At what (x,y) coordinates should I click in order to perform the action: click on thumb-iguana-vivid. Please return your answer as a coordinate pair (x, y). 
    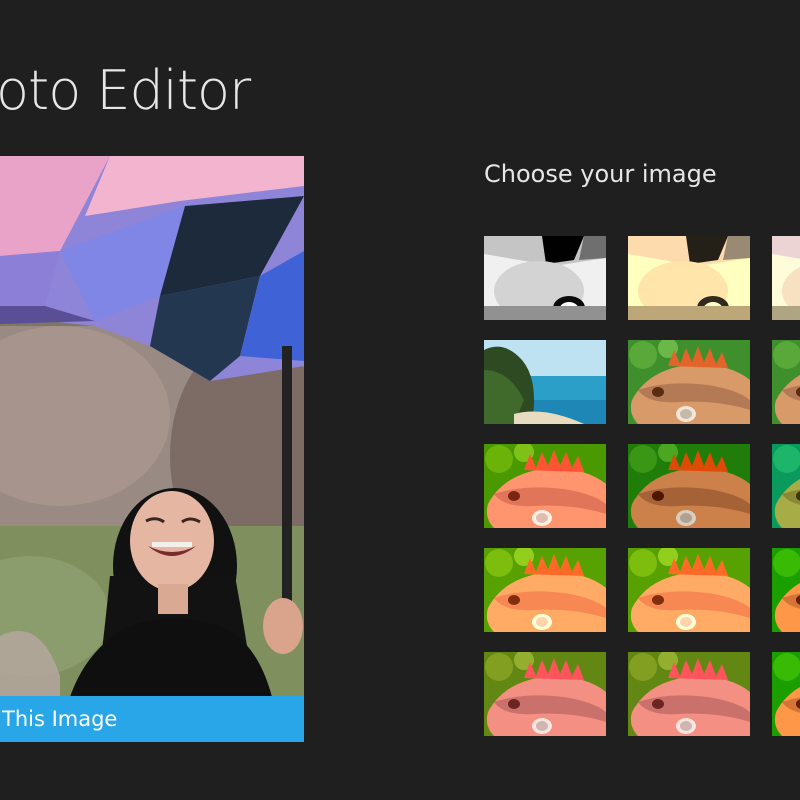
    Looking at the image, I should click on (786, 590).